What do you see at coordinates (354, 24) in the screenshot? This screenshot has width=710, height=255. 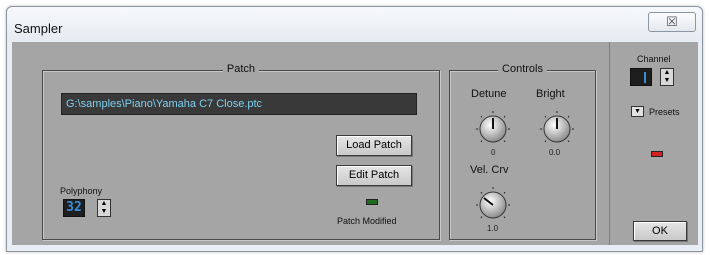 I see `title-bar: Sampler ☒` at bounding box center [354, 24].